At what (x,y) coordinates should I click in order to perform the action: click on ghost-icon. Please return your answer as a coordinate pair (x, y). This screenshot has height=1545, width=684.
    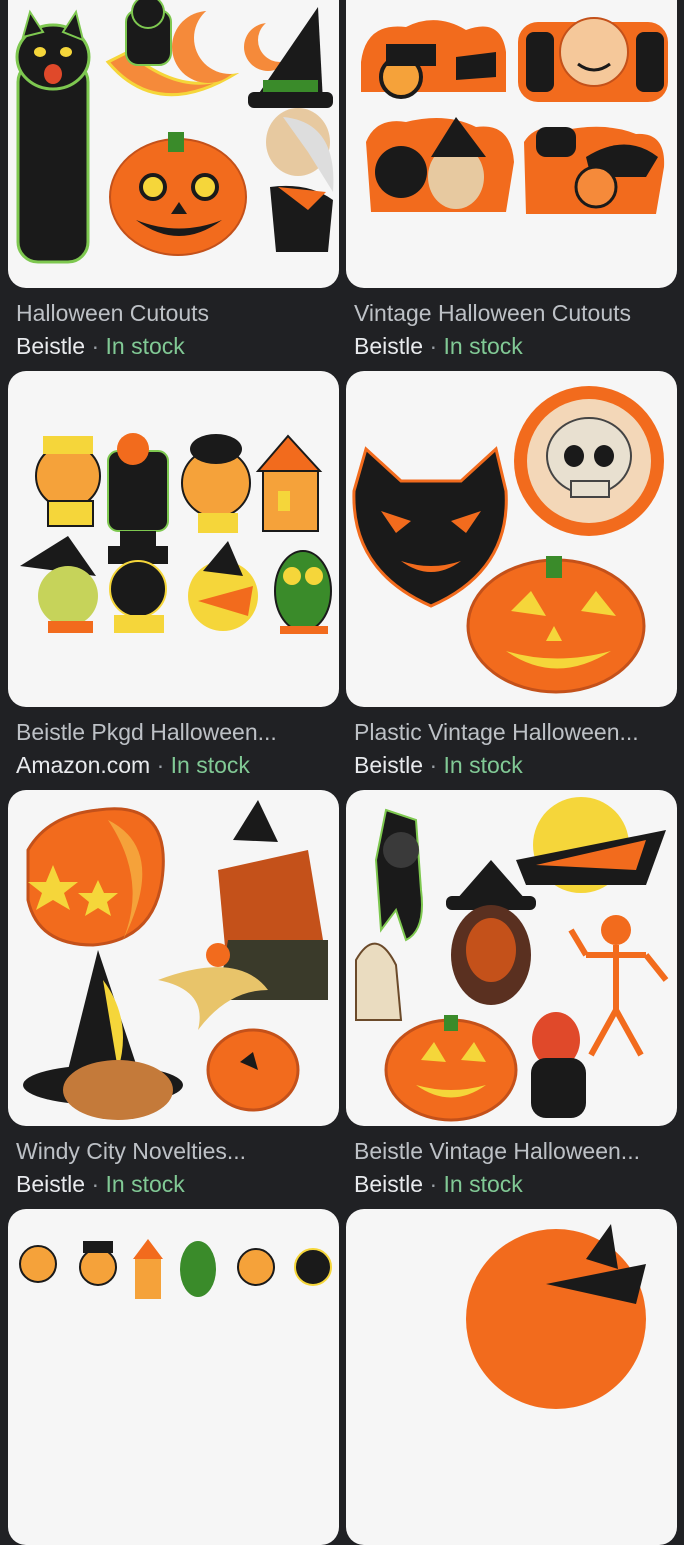
    Looking at the image, I should click on (379, 981).